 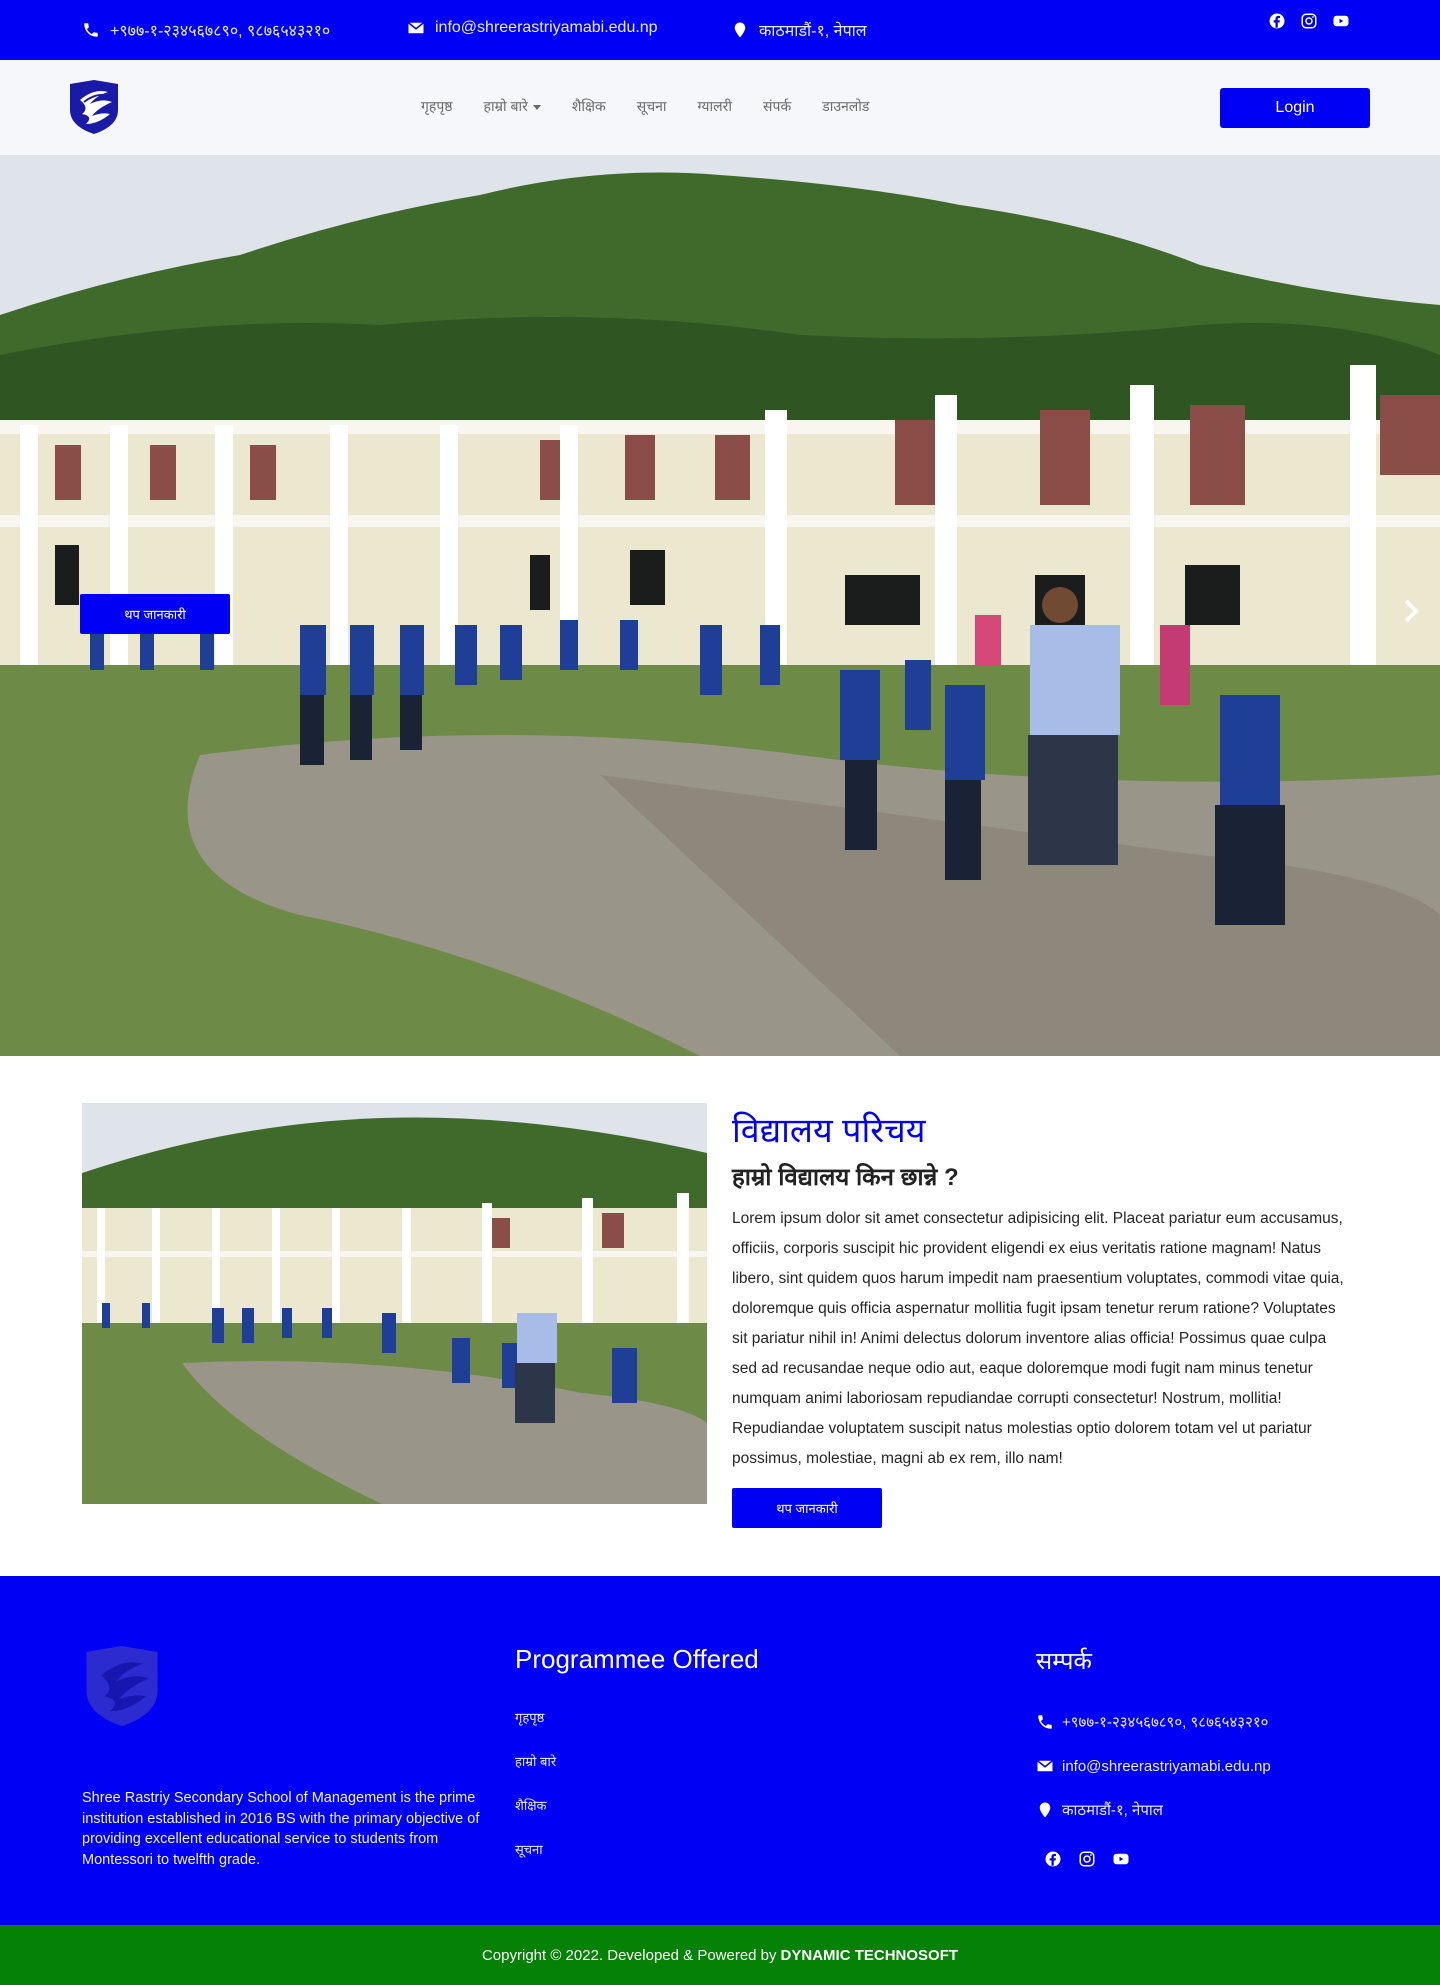 What do you see at coordinates (94, 107) in the screenshot?
I see `school-logo` at bounding box center [94, 107].